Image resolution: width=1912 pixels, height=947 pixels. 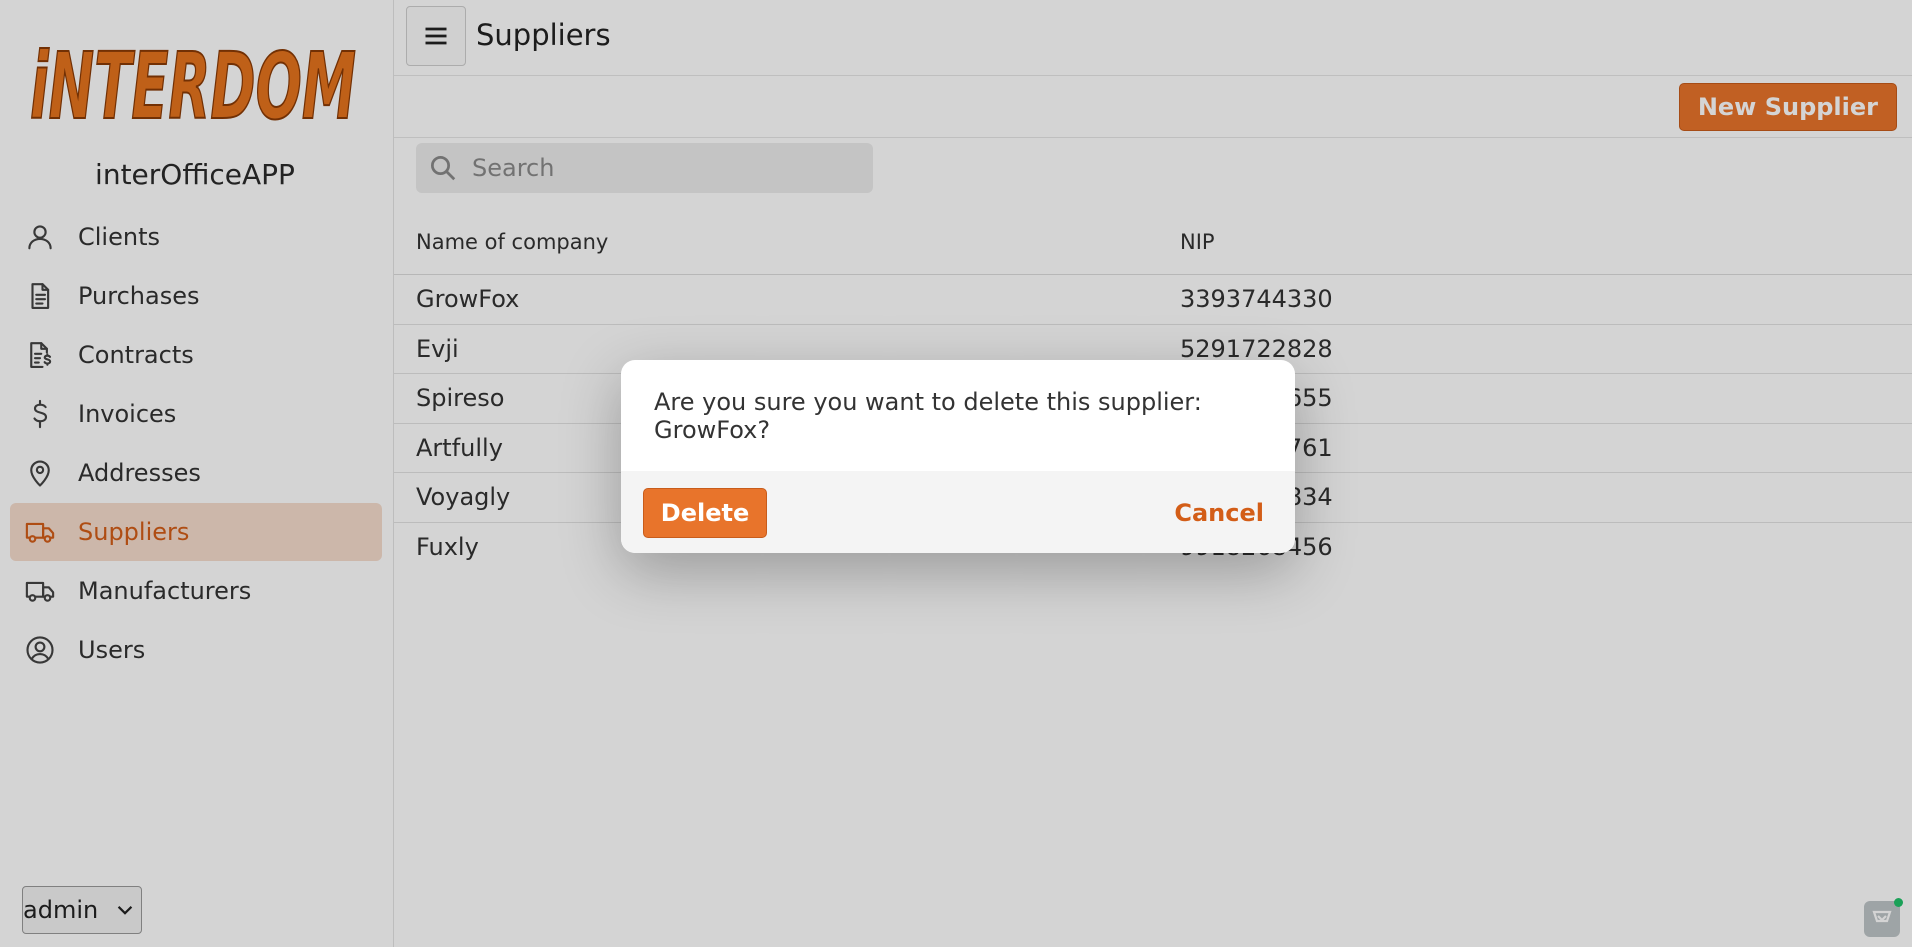 What do you see at coordinates (1219, 513) in the screenshot?
I see `cancel-button: Cancel` at bounding box center [1219, 513].